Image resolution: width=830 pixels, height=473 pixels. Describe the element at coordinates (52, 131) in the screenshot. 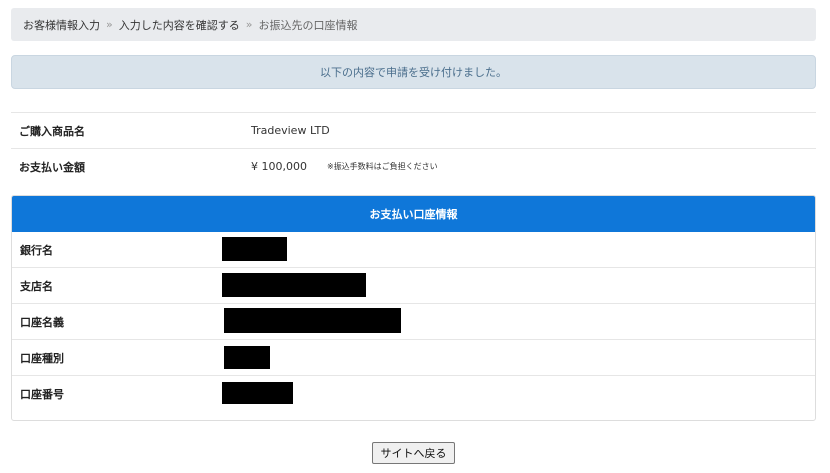

I see `product-label: ご購入商品名` at that location.